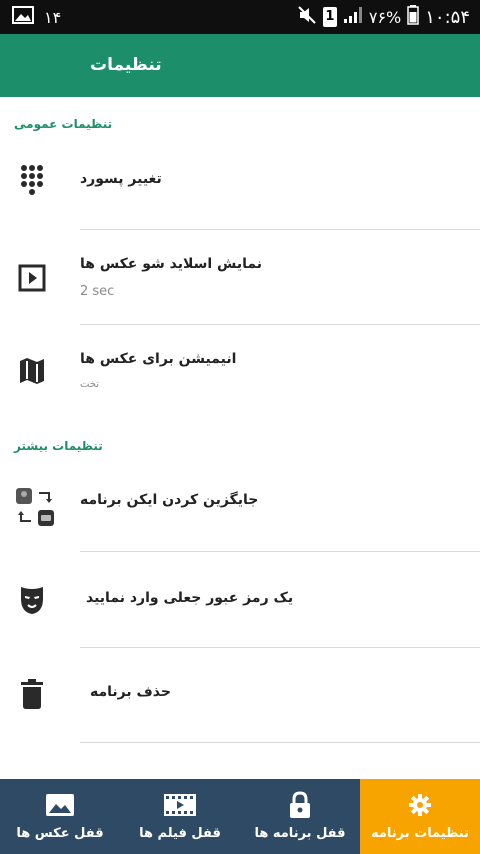  I want to click on gear-icon, so click(420, 805).